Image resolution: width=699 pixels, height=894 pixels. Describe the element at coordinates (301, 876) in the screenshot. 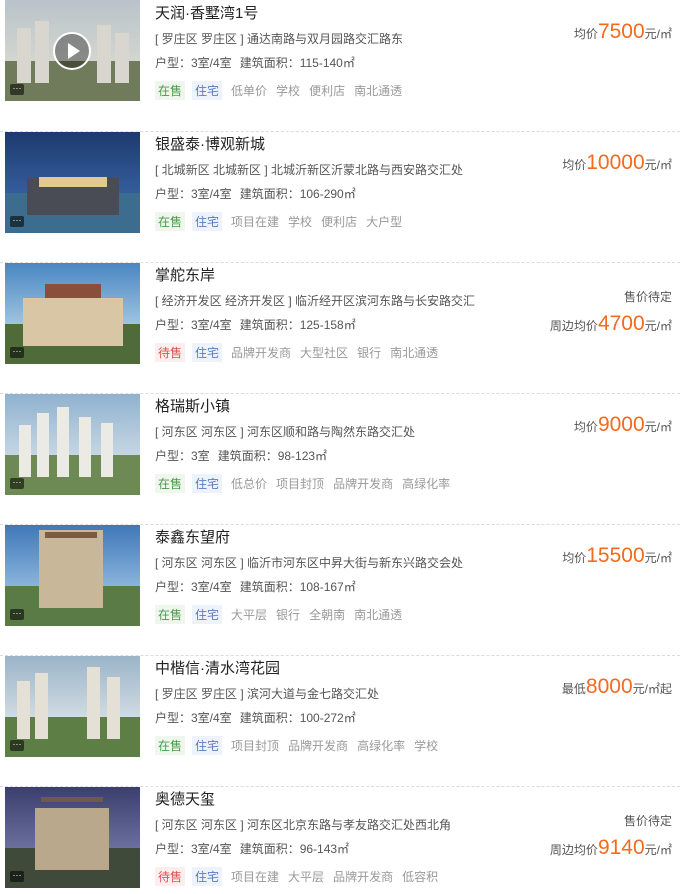

I see `tag-list: 待售 住宅 项目在建 大平层 品牌开发商 低容积` at that location.